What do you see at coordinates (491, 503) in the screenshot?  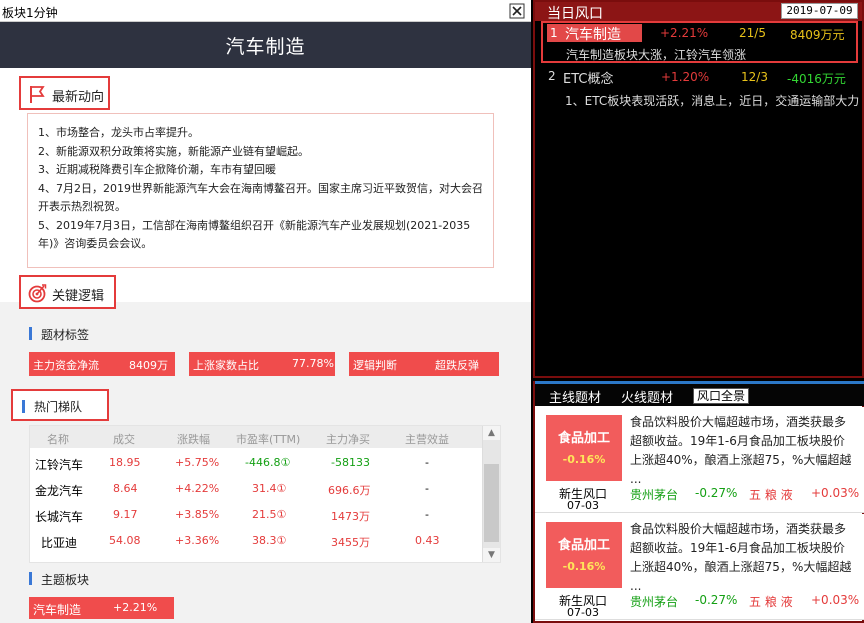 I see `scroll-thumb` at bounding box center [491, 503].